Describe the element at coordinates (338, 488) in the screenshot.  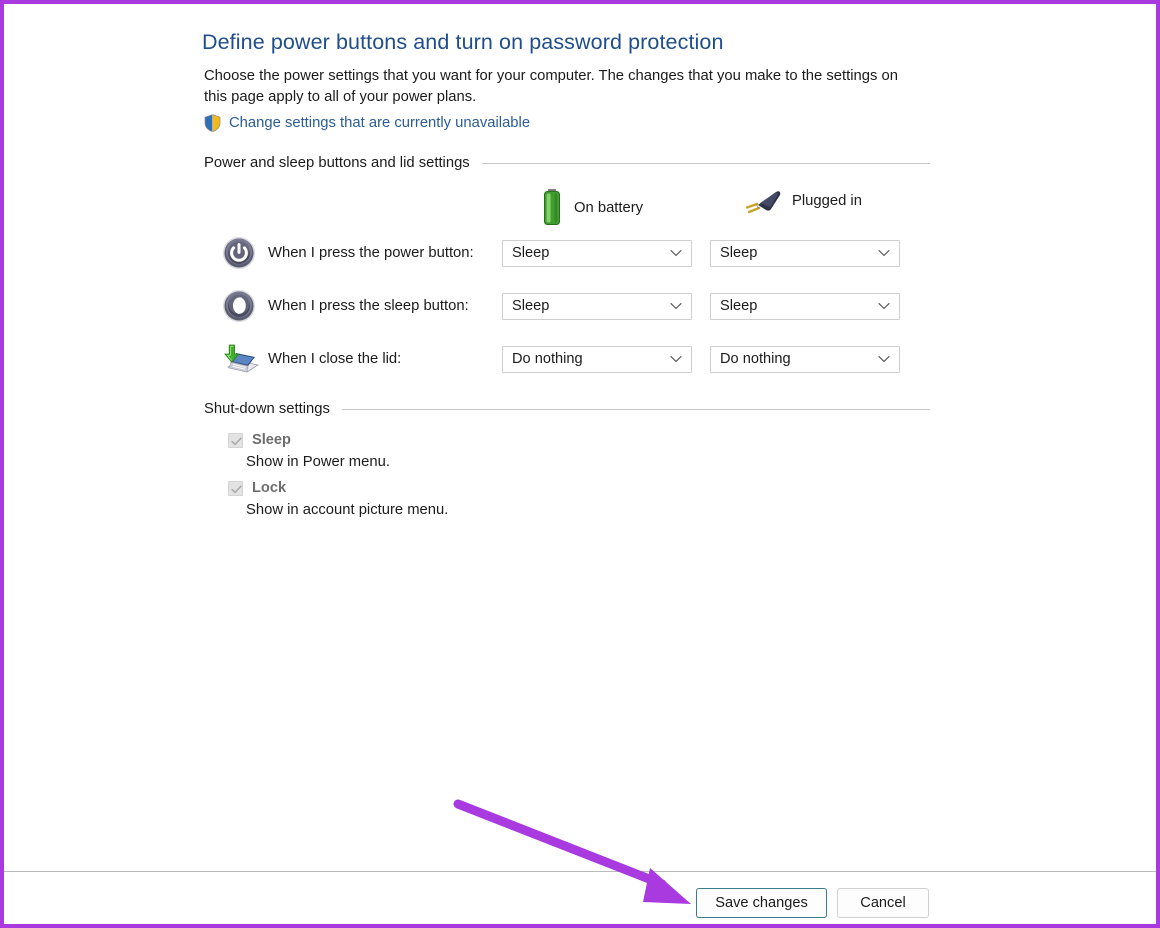
I see `shutdown-option-lock-row: Lock` at that location.